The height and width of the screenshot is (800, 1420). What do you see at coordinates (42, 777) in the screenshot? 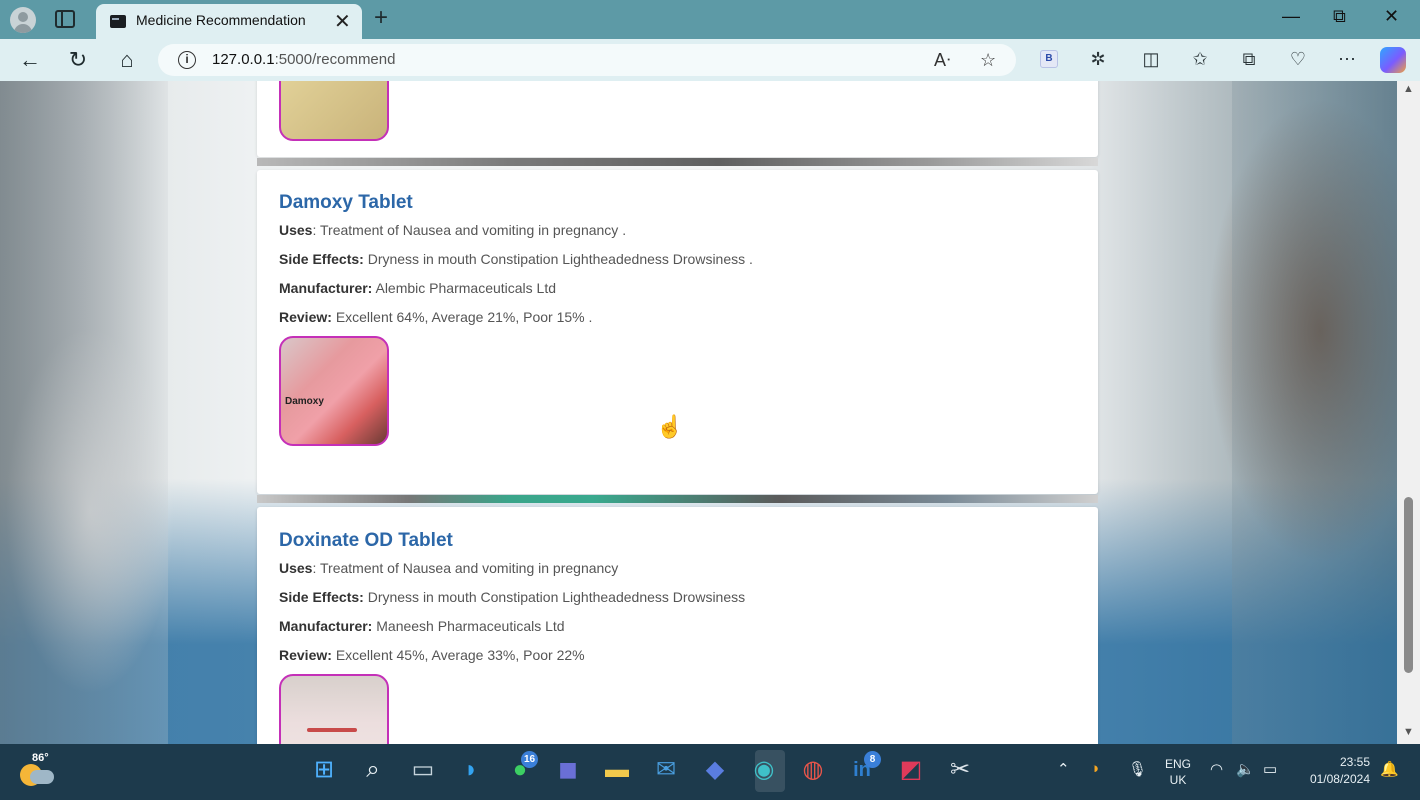
I see `weather-cloud-icon` at bounding box center [42, 777].